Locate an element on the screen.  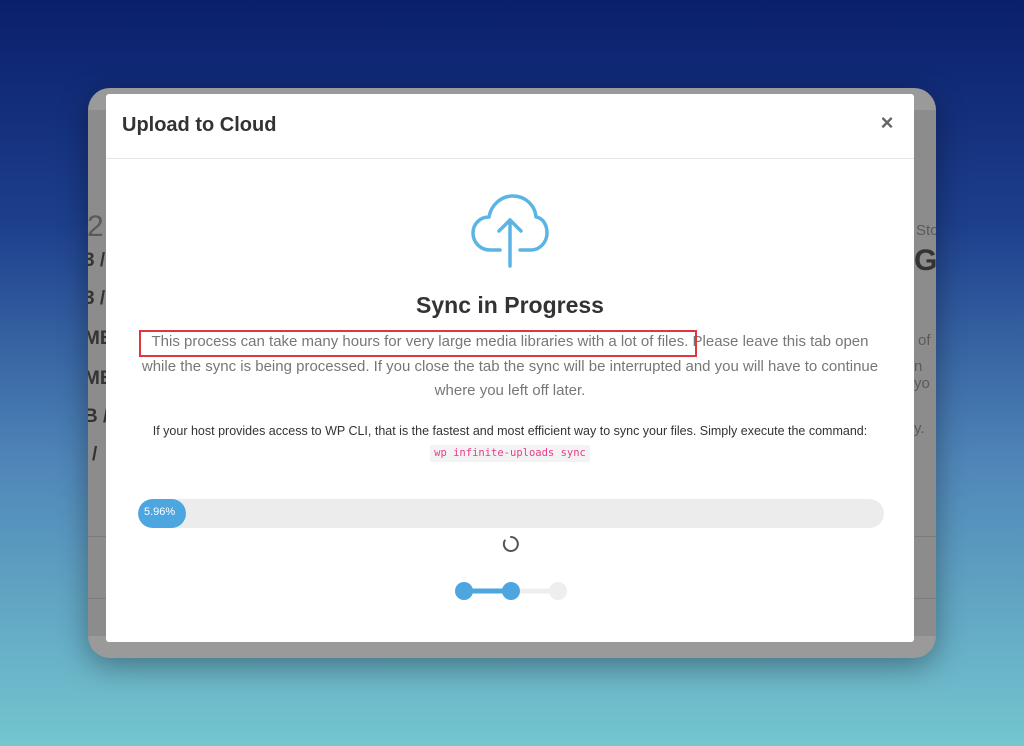
cloud-upload-icon is located at coordinates (510, 231).